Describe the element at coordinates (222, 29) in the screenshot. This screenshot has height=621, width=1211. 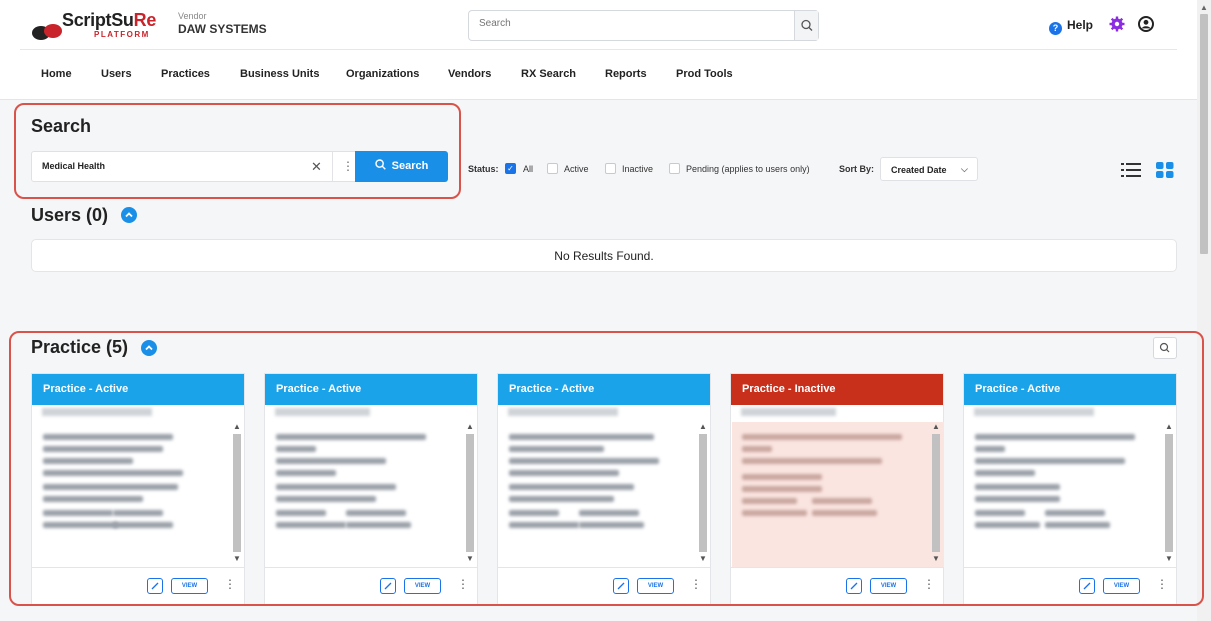
I see `vendor-value: DAW SYSTEMS` at that location.